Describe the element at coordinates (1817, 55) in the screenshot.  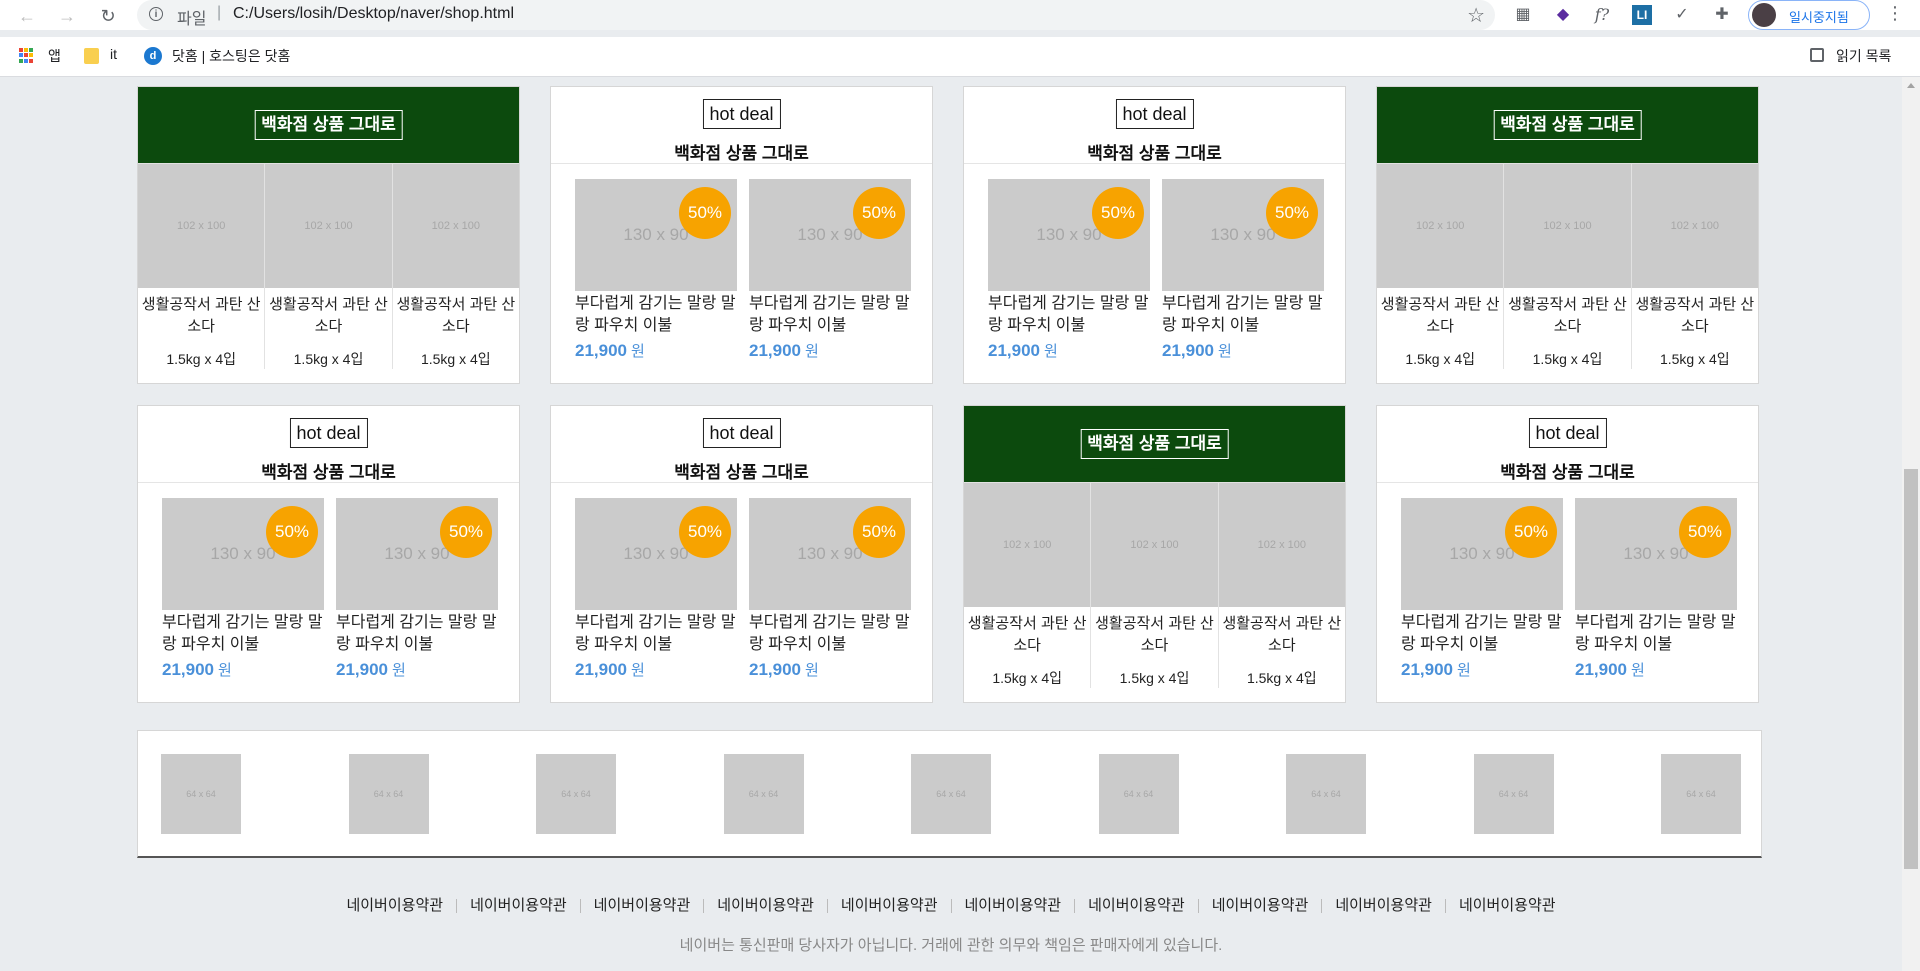
I see `reading-list-icon` at that location.